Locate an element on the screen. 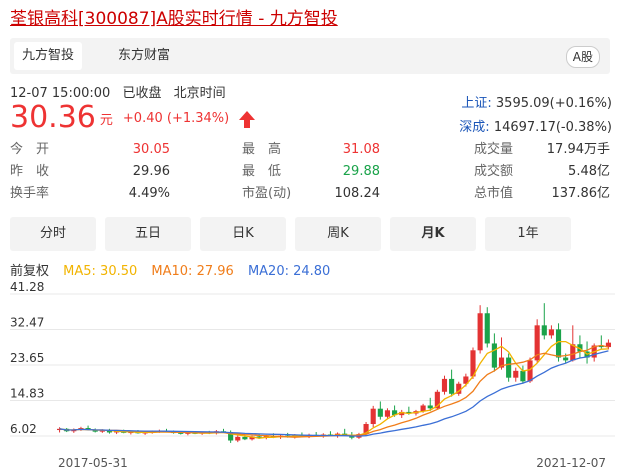  prev-close-label: 昨 收 is located at coordinates (30, 171).